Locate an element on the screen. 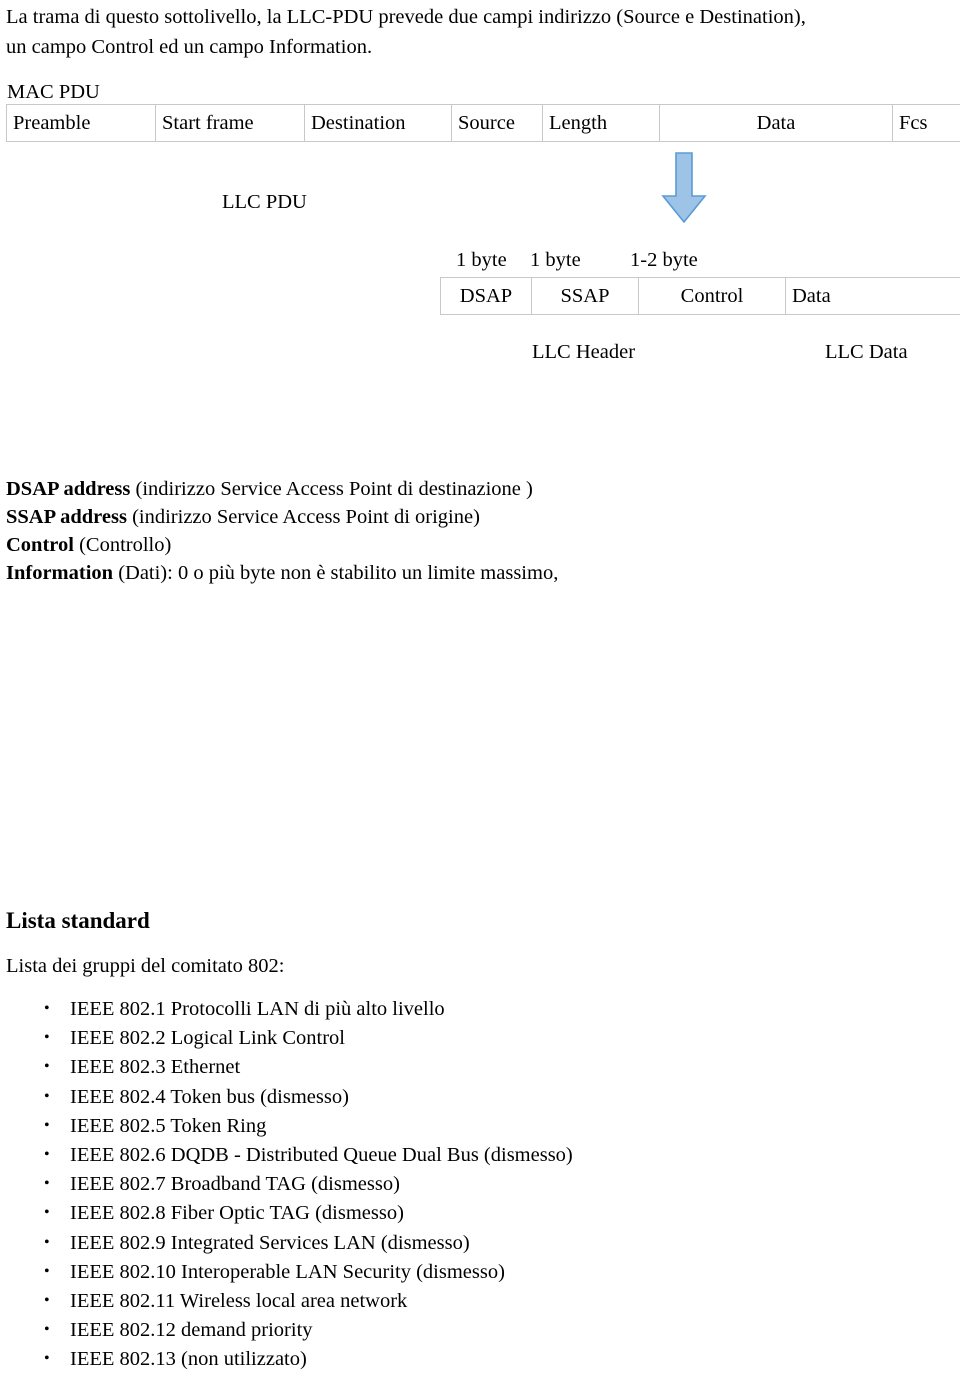  mac-field-length: Length is located at coordinates (601, 123).